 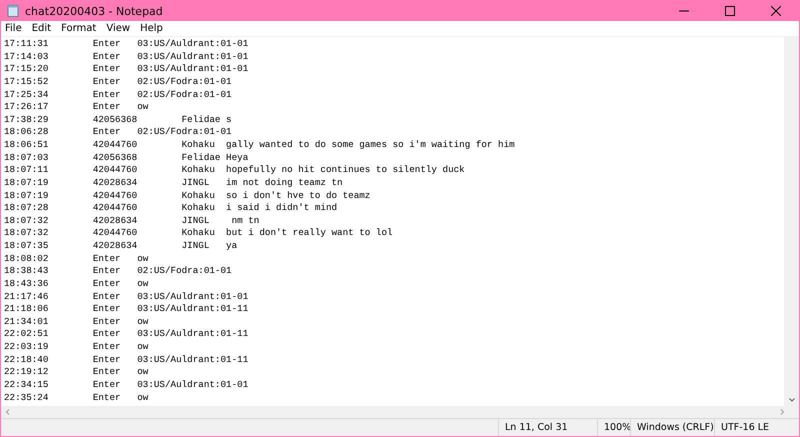 I want to click on menu-item: View, so click(x=118, y=28).